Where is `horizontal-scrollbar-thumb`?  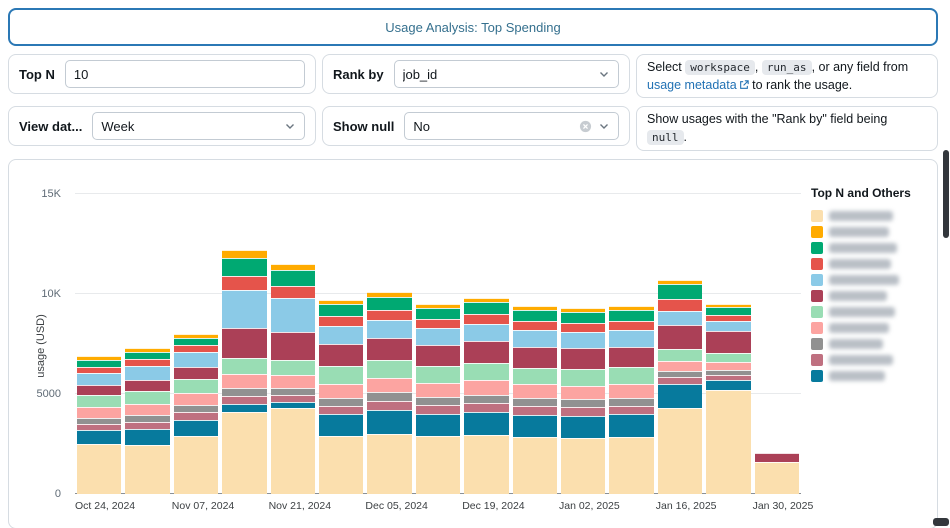
horizontal-scrollbar-thumb is located at coordinates (941, 522).